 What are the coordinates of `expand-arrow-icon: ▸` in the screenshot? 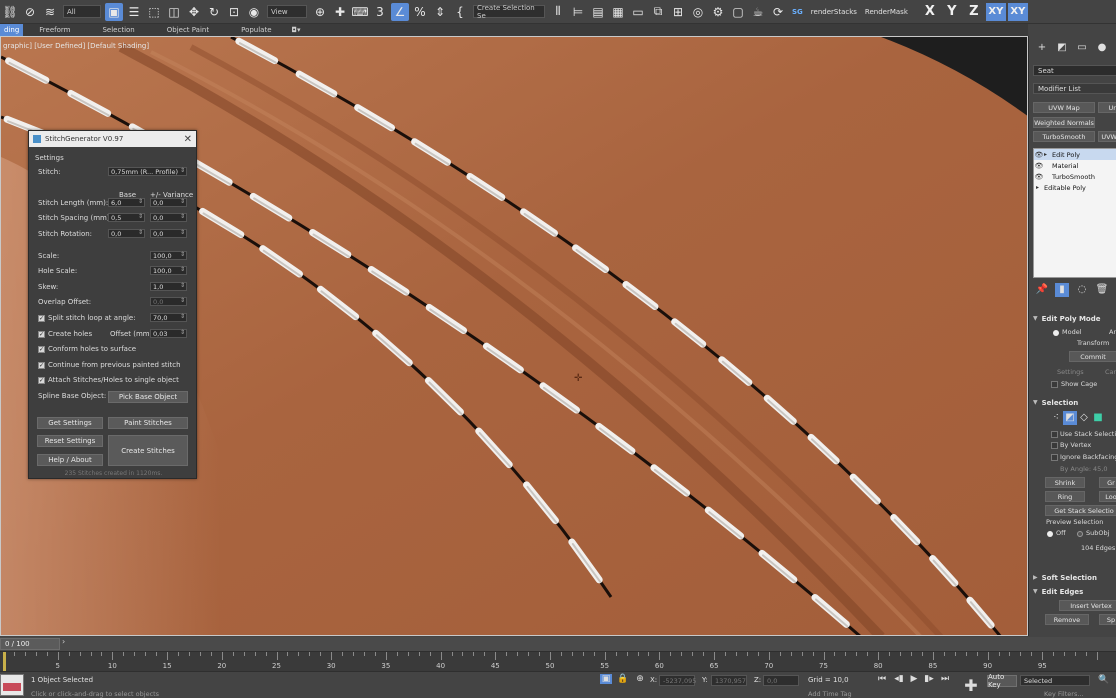 It's located at (1048, 154).